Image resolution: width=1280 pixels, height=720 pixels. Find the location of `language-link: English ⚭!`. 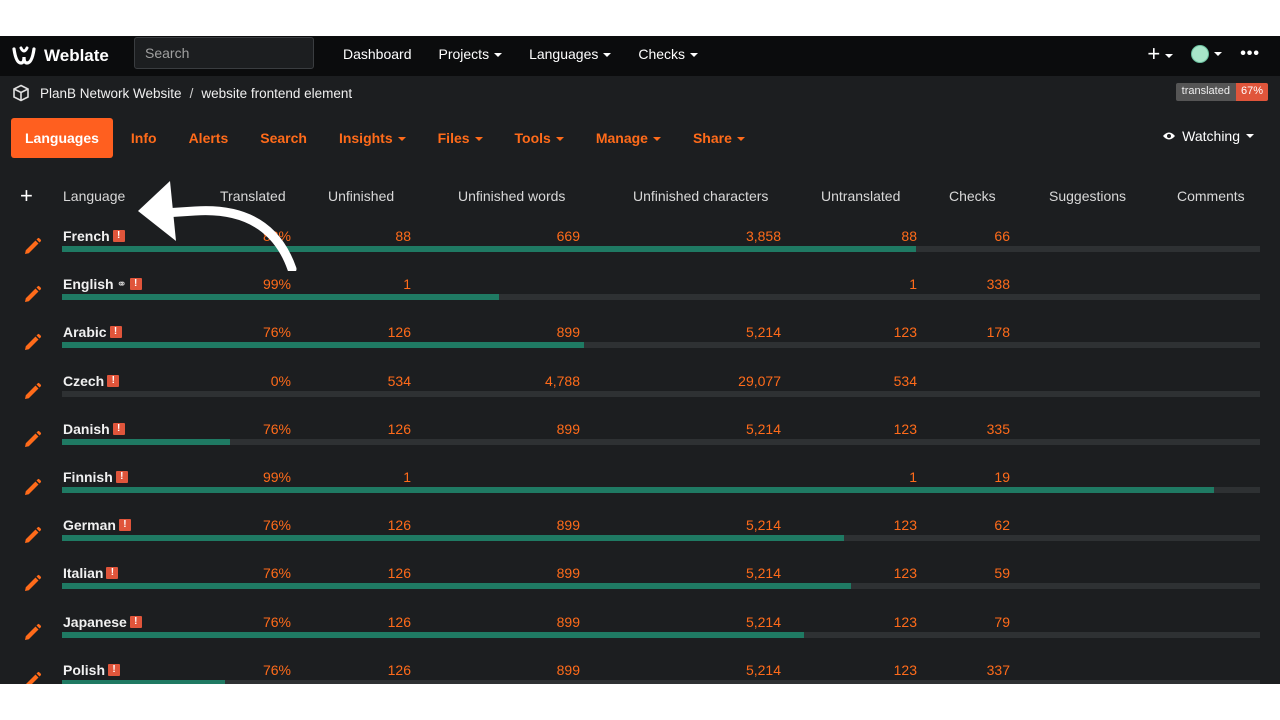

language-link: English ⚭! is located at coordinates (102, 284).